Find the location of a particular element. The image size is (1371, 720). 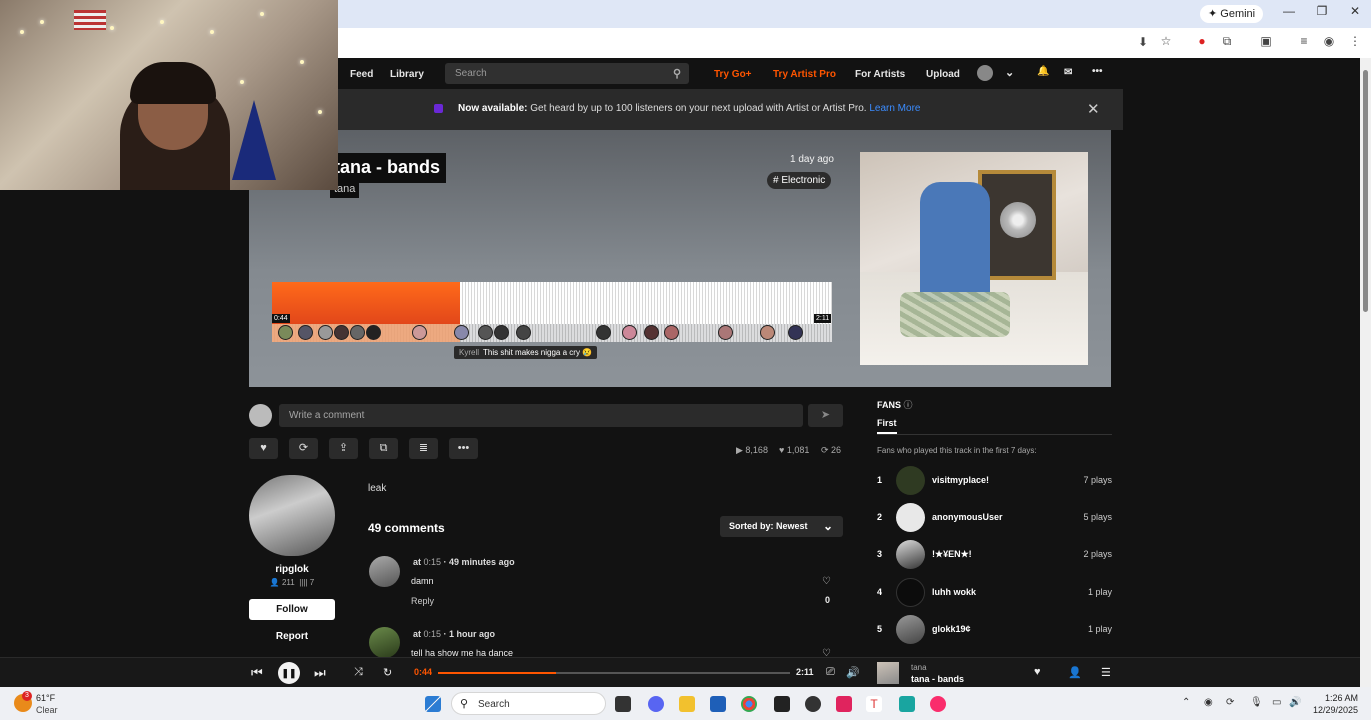

clock-date: 12/29/2025 is located at coordinates (1333, 710).